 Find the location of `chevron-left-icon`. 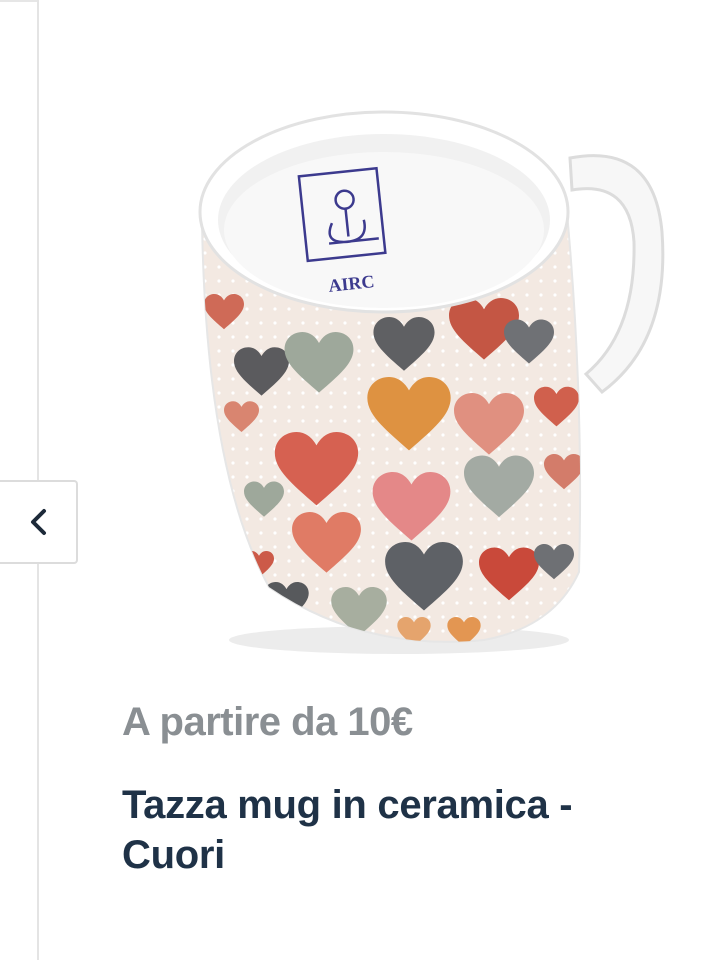

chevron-left-icon is located at coordinates (38, 522).